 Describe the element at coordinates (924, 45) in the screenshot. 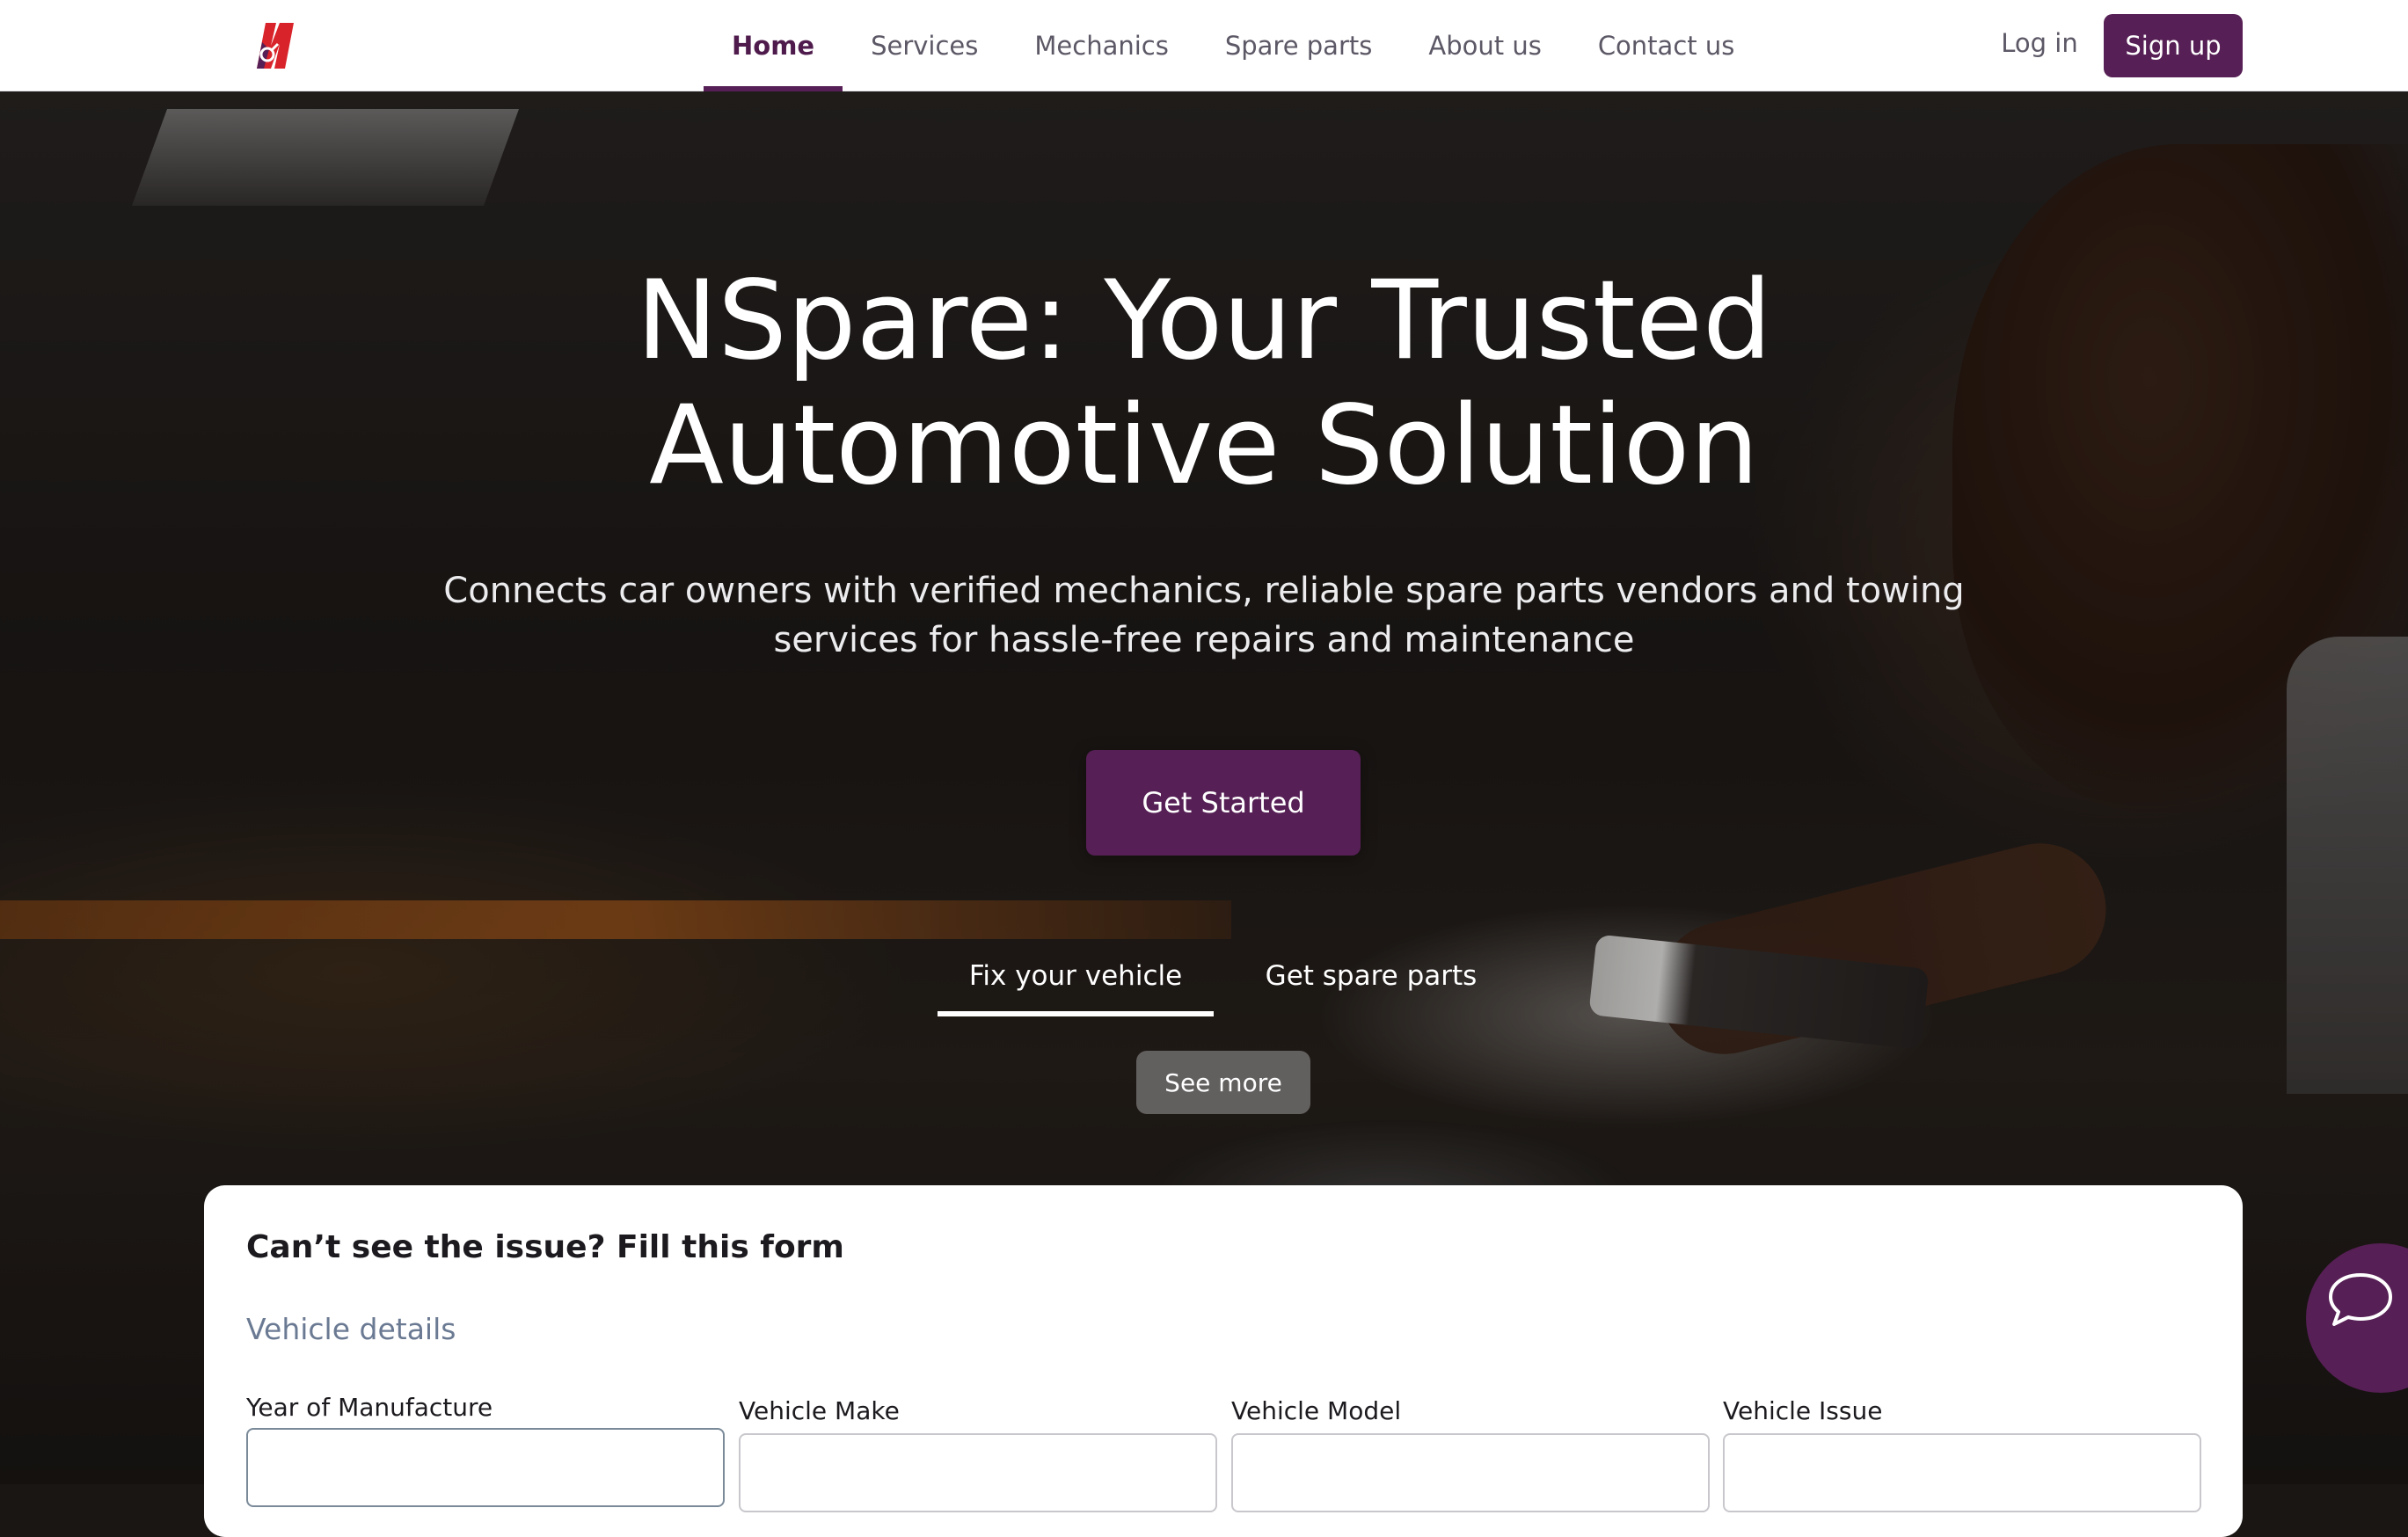

I see `nav-services: Services` at that location.